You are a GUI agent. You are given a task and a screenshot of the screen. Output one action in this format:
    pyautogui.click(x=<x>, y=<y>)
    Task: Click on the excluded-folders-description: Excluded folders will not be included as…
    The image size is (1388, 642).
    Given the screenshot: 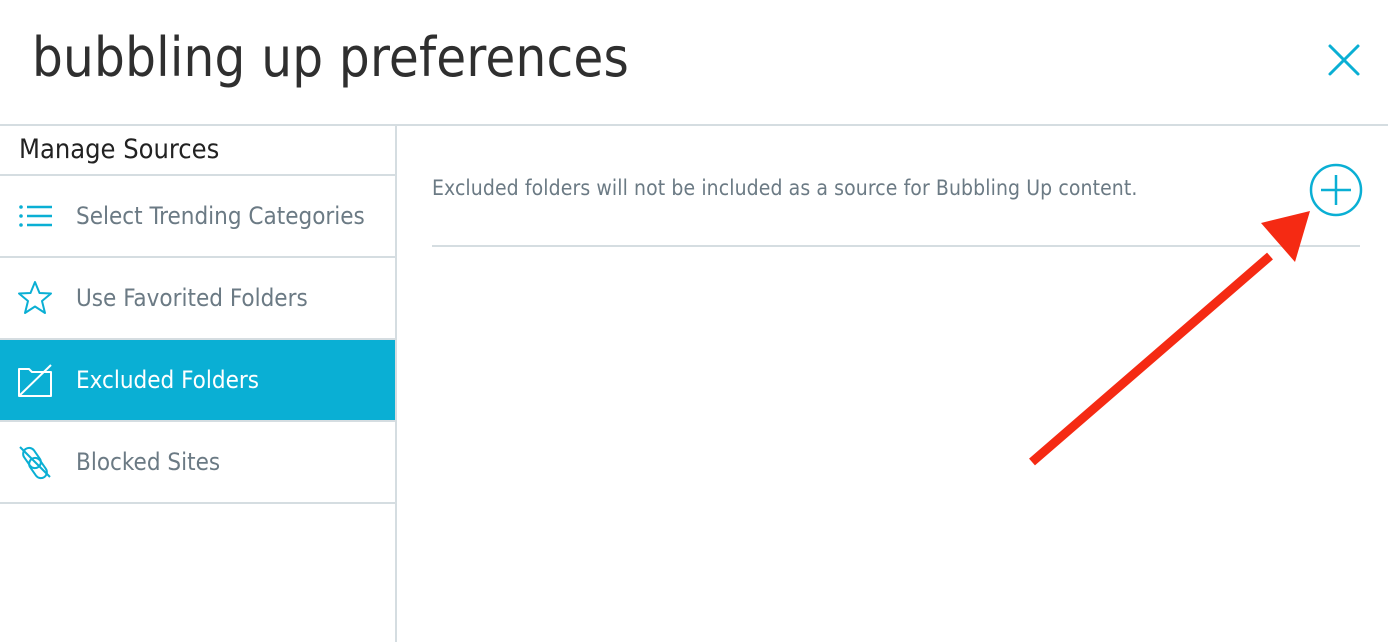 What is the action you would take?
    pyautogui.click(x=785, y=188)
    